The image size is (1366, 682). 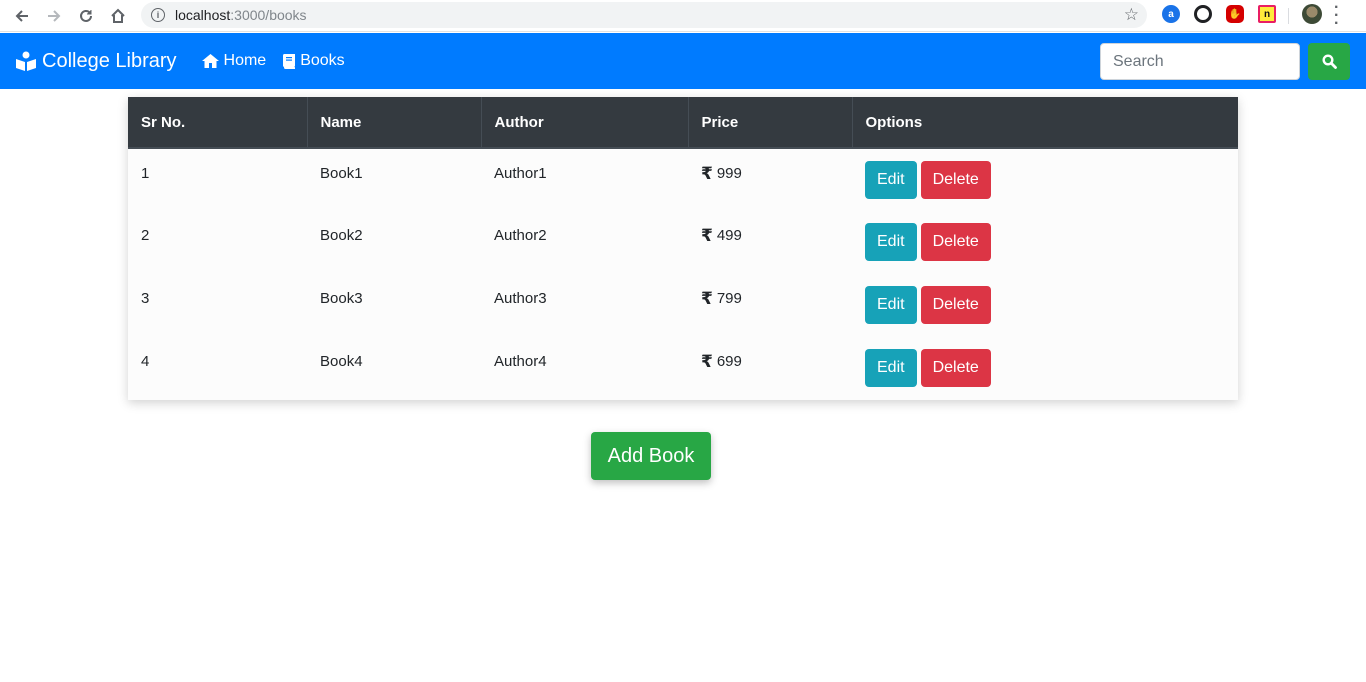 What do you see at coordinates (1131, 15) in the screenshot?
I see `star-icon: ☆` at bounding box center [1131, 15].